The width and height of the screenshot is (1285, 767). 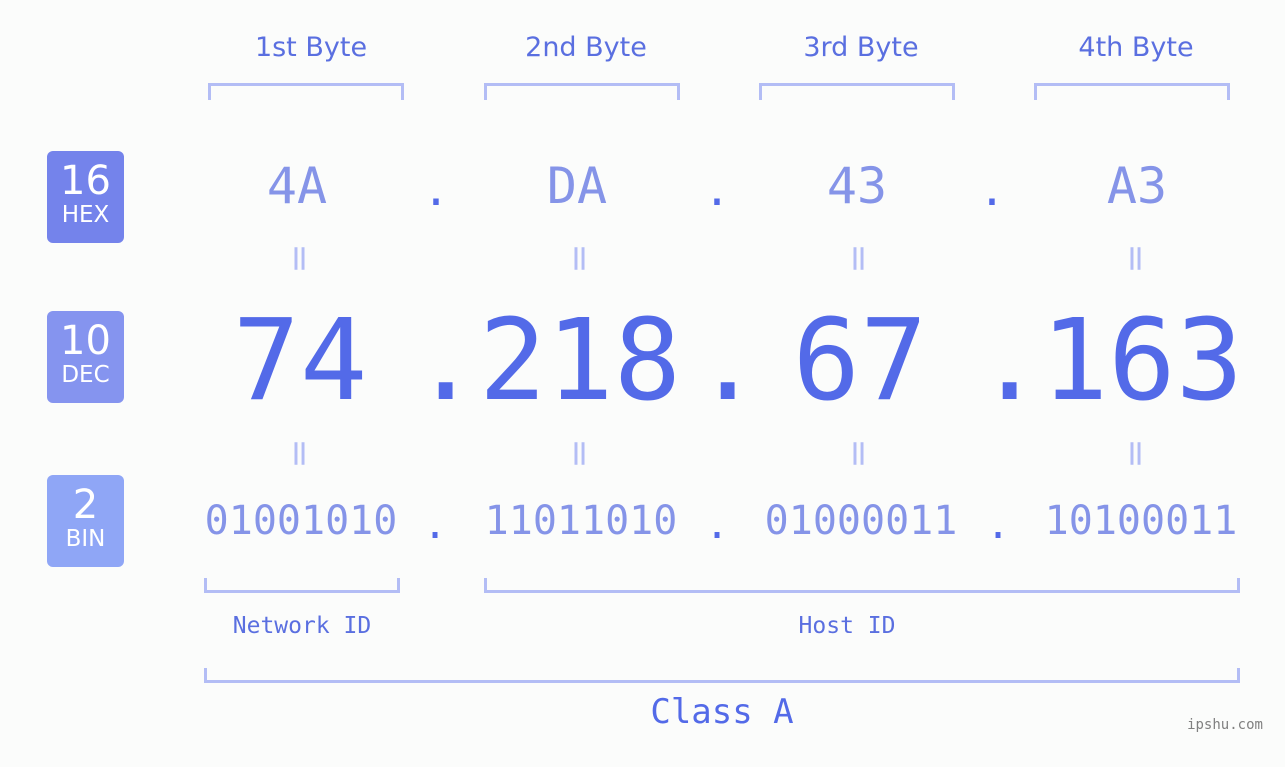 I want to click on hex-octet-4: A3, so click(x=1137, y=186).